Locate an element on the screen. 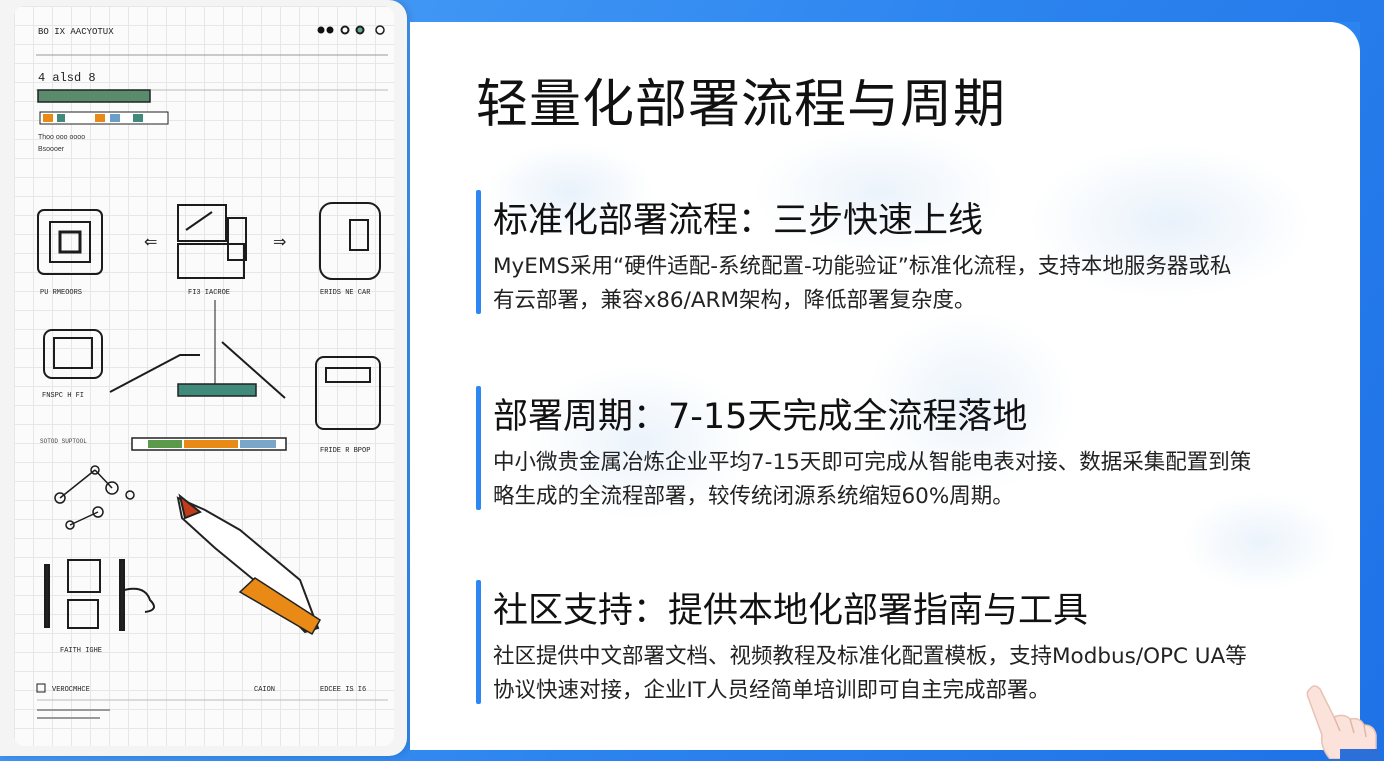 This screenshot has width=1384, height=761. illus-subheader: 4 alsd 8 is located at coordinates (67, 78).